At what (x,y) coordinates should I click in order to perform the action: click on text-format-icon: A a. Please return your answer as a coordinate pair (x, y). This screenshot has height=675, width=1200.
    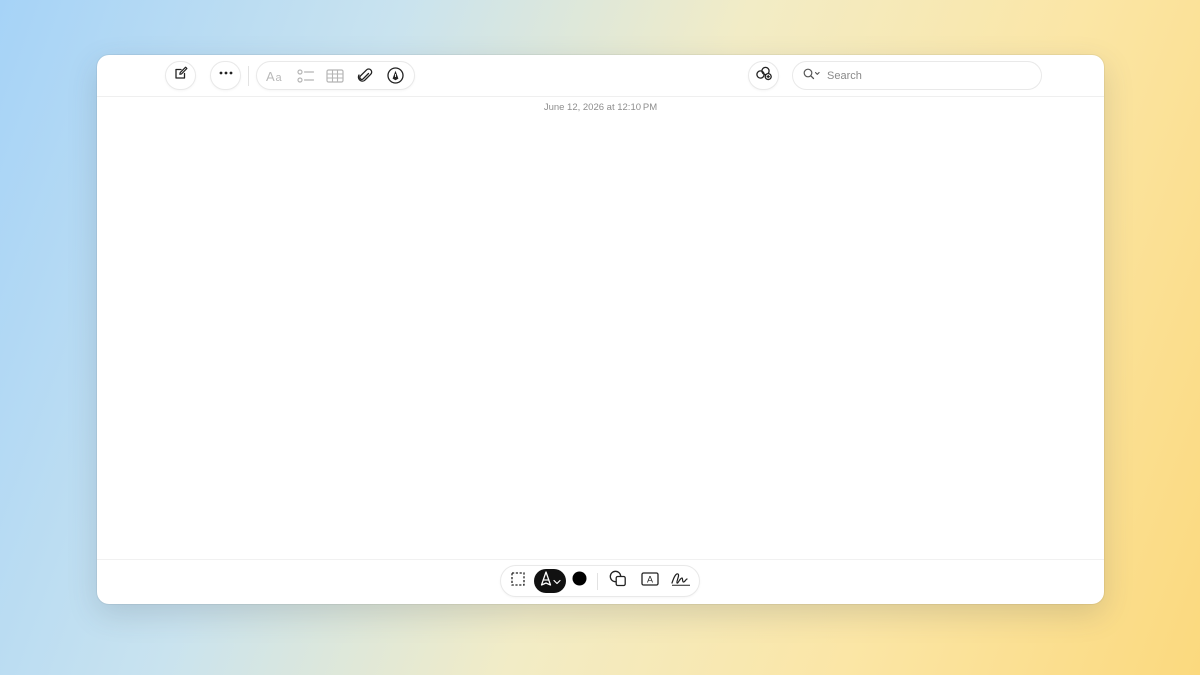
    Looking at the image, I should click on (276, 76).